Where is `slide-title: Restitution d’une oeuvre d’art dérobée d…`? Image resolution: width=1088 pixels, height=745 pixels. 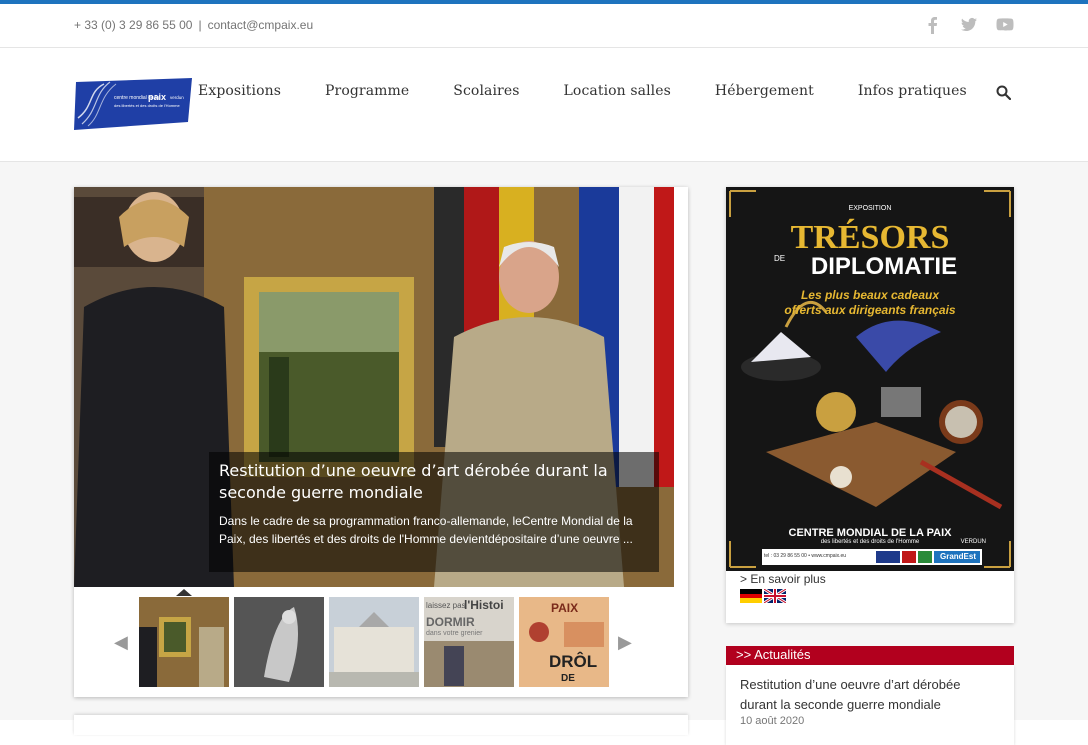
slide-title: Restitution d’une oeuvre d’art dérobée d… is located at coordinates (434, 482).